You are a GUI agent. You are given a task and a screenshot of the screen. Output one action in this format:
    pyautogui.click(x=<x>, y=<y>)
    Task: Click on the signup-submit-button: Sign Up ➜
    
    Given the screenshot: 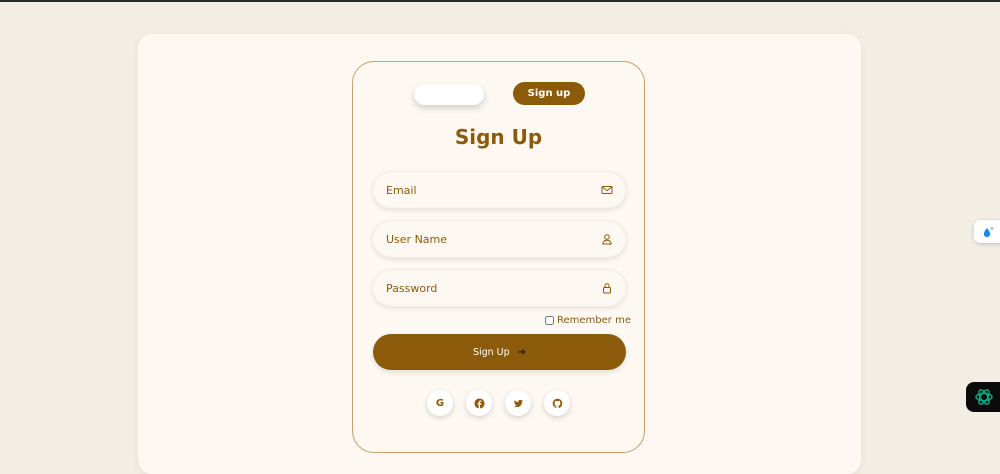 What is the action you would take?
    pyautogui.click(x=499, y=352)
    